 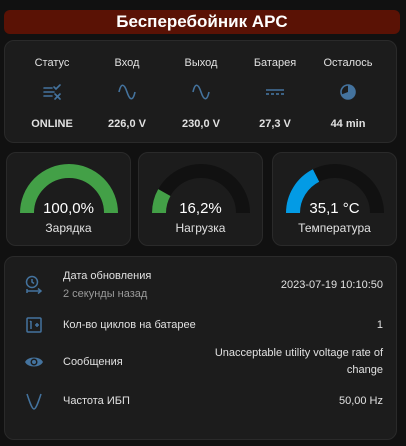 What do you see at coordinates (52, 92) in the screenshot?
I see `list-check-icon` at bounding box center [52, 92].